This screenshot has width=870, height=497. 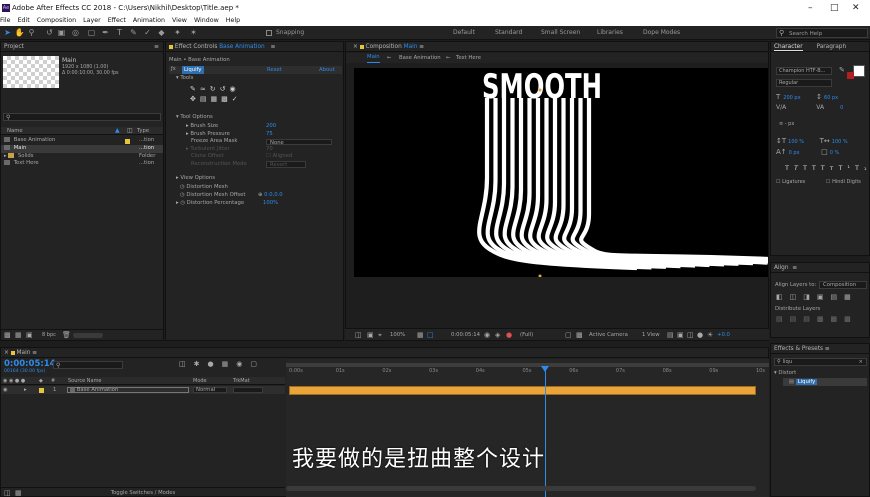 What do you see at coordinates (560, 32) in the screenshot?
I see `workspace-small-screen: Small Screen` at bounding box center [560, 32].